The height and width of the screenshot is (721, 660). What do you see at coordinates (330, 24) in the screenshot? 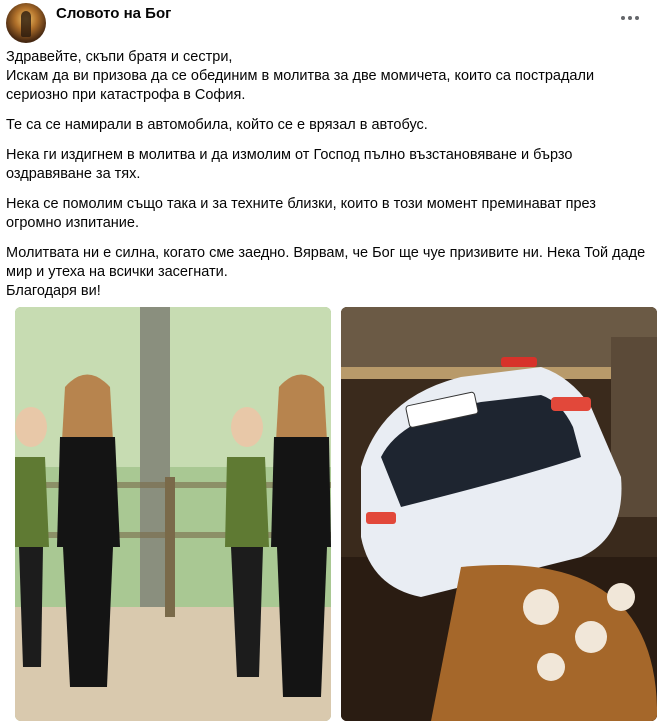
I see `post-header: Словото на Бог` at bounding box center [330, 24].